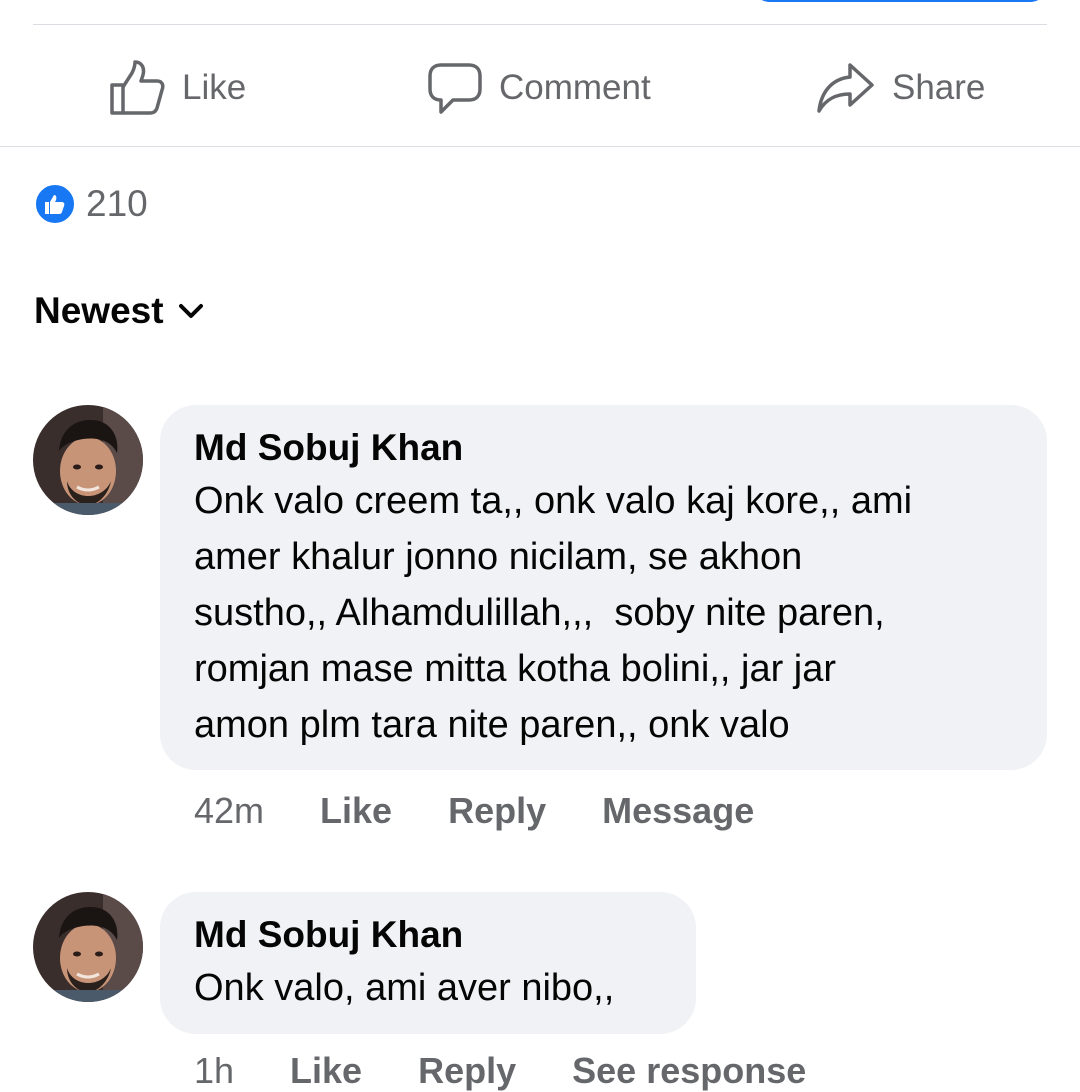 This screenshot has width=1080, height=1092. Describe the element at coordinates (177, 88) in the screenshot. I see `like-button: Like` at that location.